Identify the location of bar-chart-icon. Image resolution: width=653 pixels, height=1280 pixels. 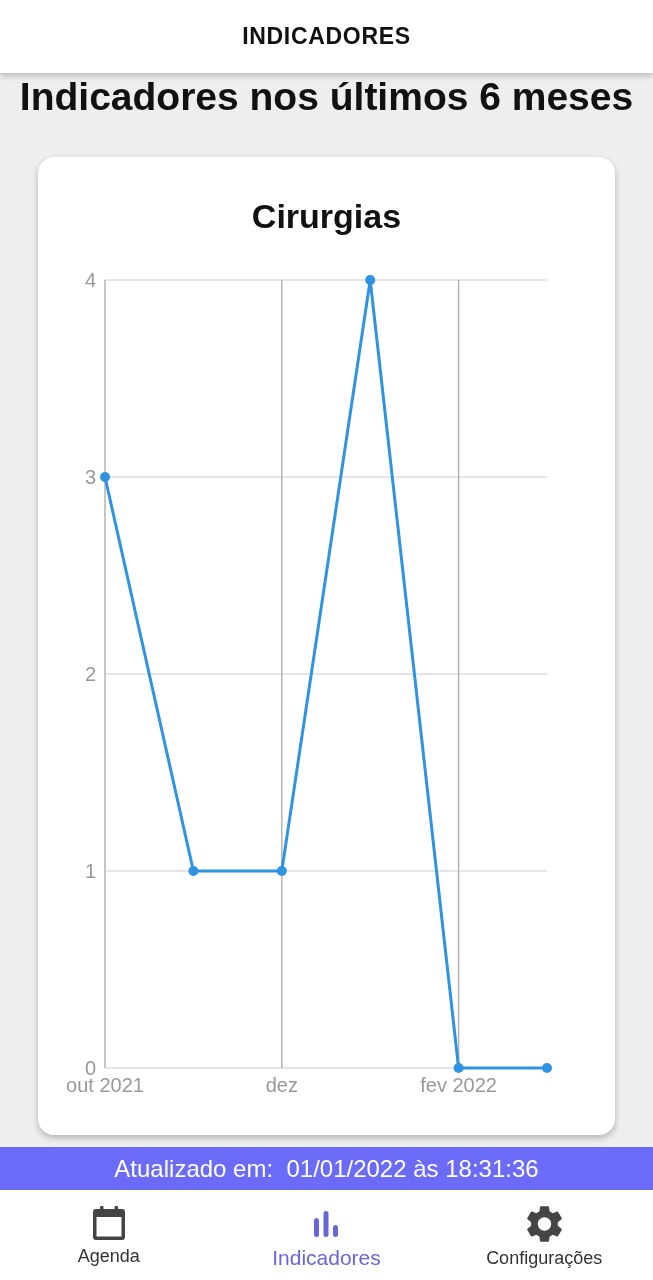
(326, 1224).